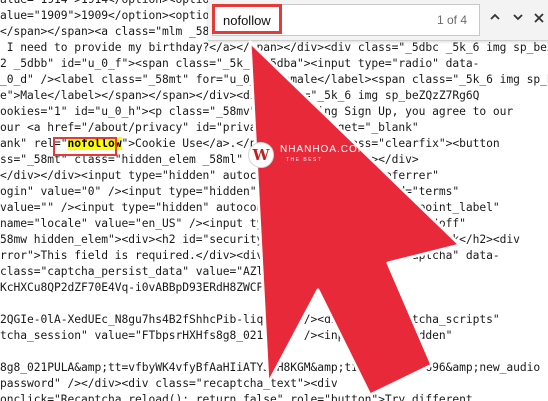 Image resolution: width=548 pixels, height=401 pixels. I want to click on watermark: W NHANHOA.COM THE BEST, so click(313, 157).